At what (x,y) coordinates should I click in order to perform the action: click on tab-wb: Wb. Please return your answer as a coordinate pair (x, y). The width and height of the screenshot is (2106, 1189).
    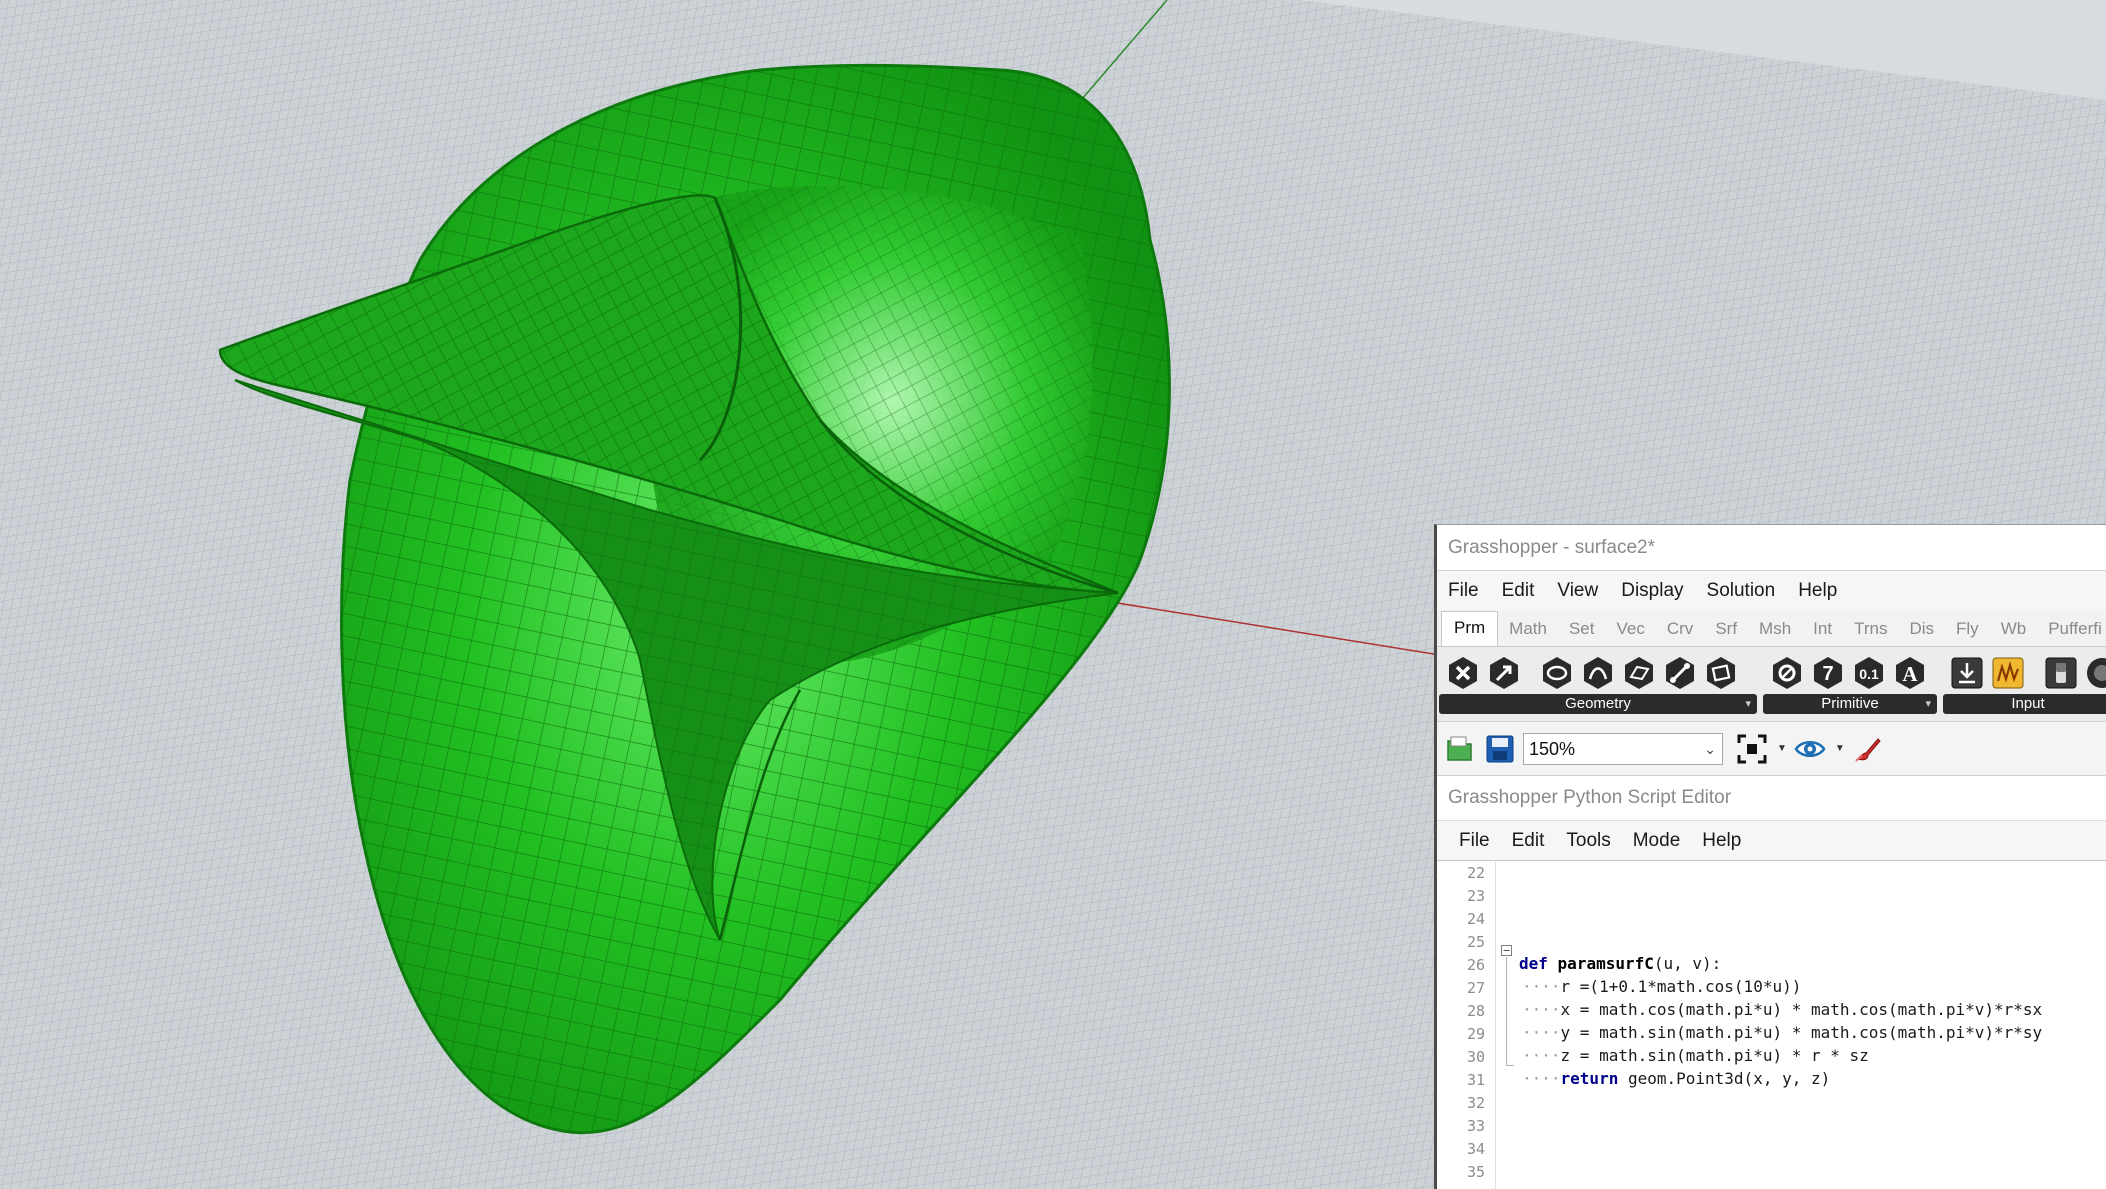
    Looking at the image, I should click on (2014, 632).